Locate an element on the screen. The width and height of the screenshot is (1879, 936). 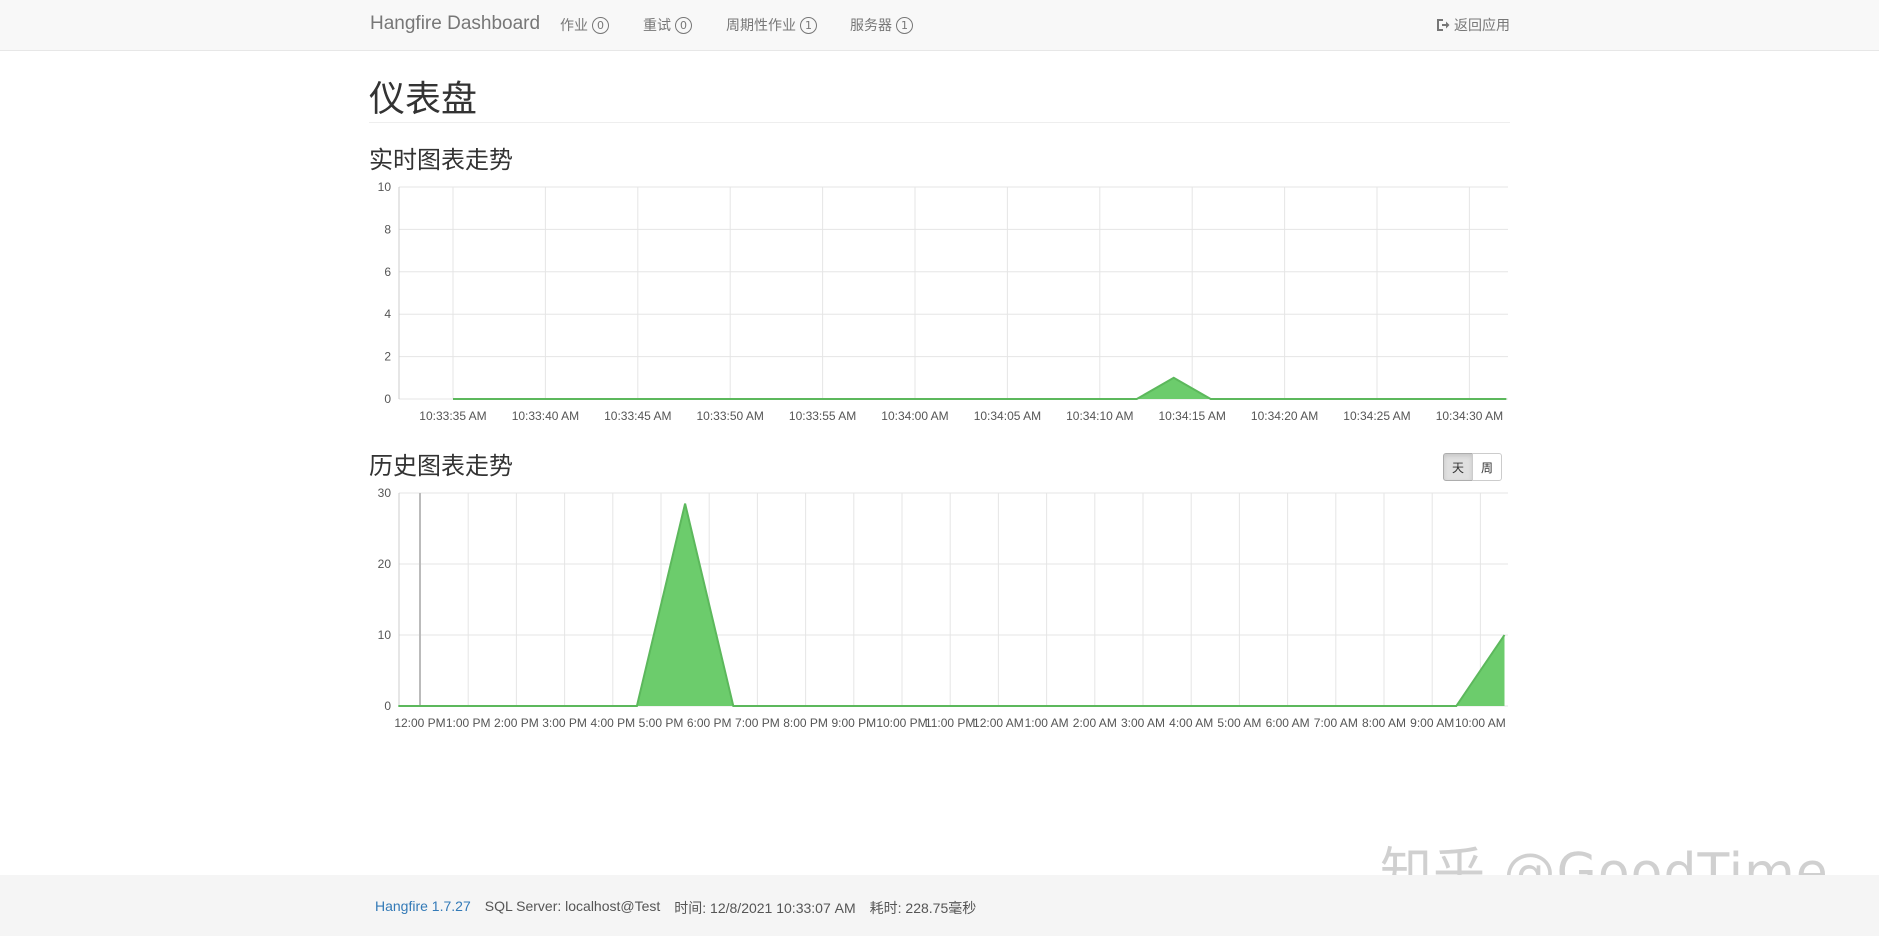
x-tick-label: 9:00 AM is located at coordinates (1432, 723).